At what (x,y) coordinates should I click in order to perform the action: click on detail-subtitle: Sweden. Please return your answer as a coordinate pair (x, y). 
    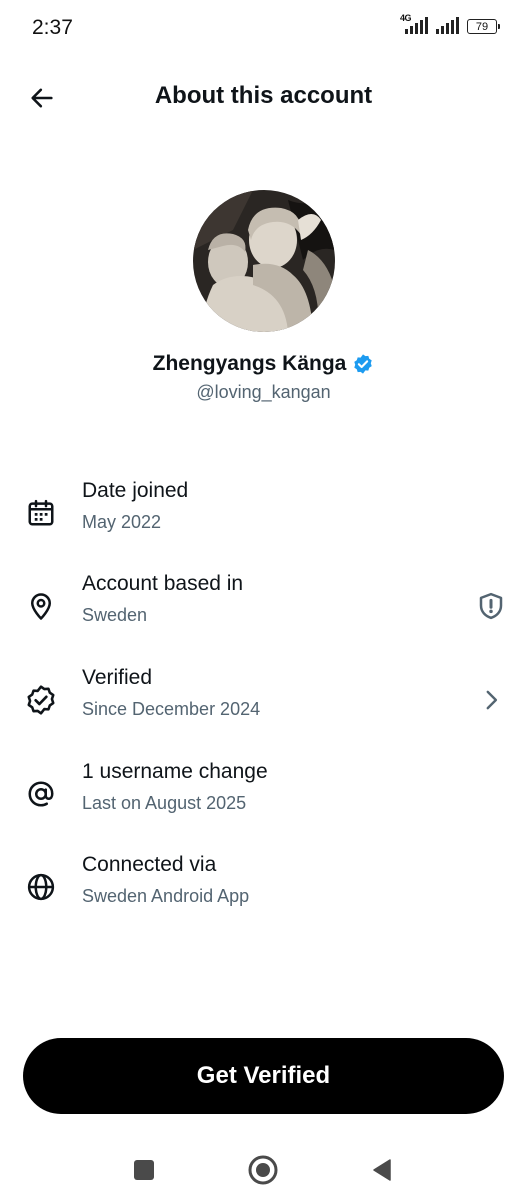
    Looking at the image, I should click on (115, 615).